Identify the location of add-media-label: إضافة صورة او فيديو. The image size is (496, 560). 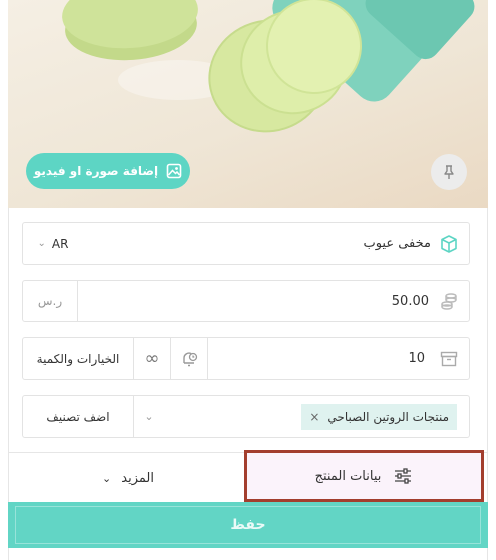
(96, 171).